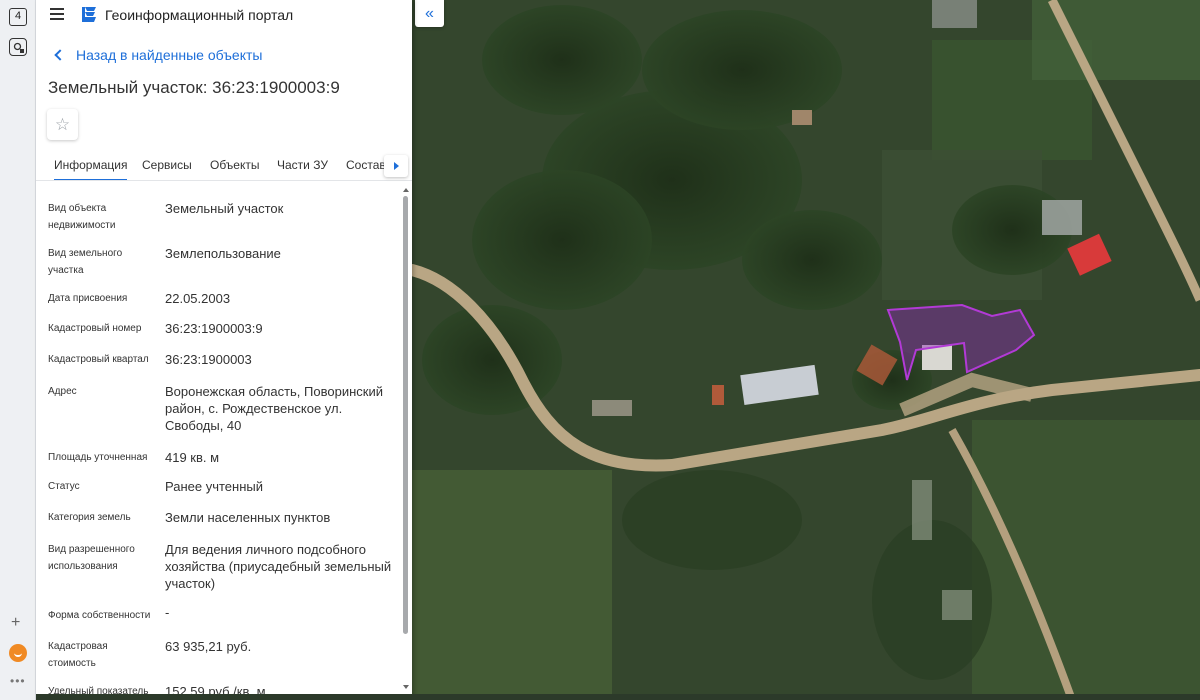 The height and width of the screenshot is (700, 1200). I want to click on property-value: Ранее учтенный, so click(214, 486).